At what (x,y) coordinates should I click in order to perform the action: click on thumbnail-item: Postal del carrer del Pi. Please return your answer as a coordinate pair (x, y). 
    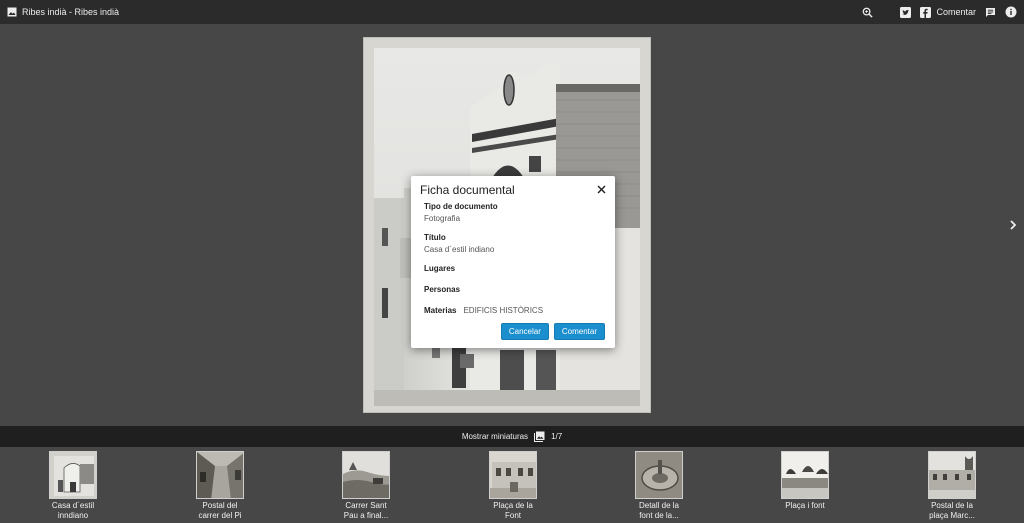
    Looking at the image, I should click on (220, 486).